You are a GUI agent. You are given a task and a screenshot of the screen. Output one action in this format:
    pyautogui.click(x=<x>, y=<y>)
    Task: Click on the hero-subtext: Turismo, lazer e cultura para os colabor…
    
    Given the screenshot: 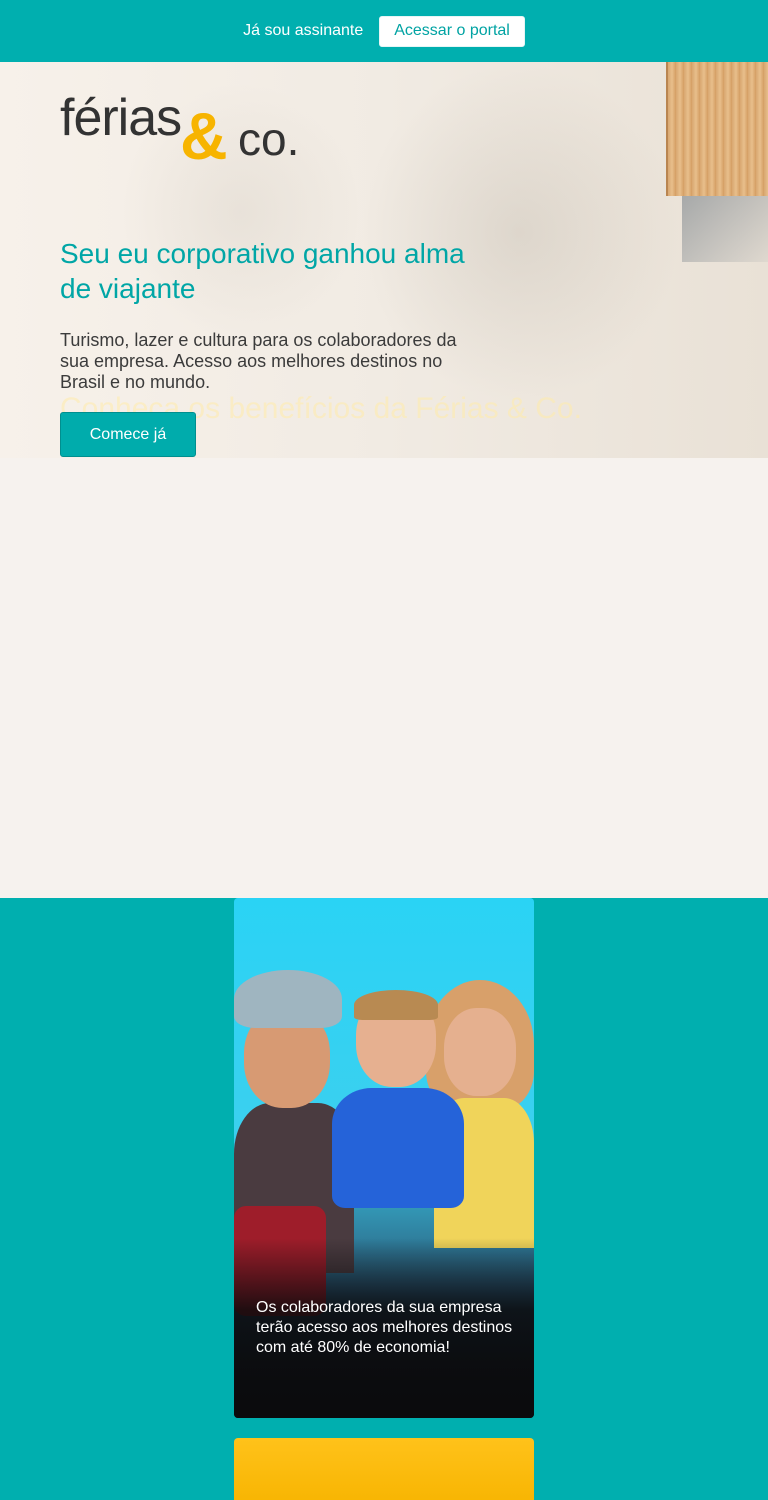 What is the action you would take?
    pyautogui.click(x=258, y=361)
    